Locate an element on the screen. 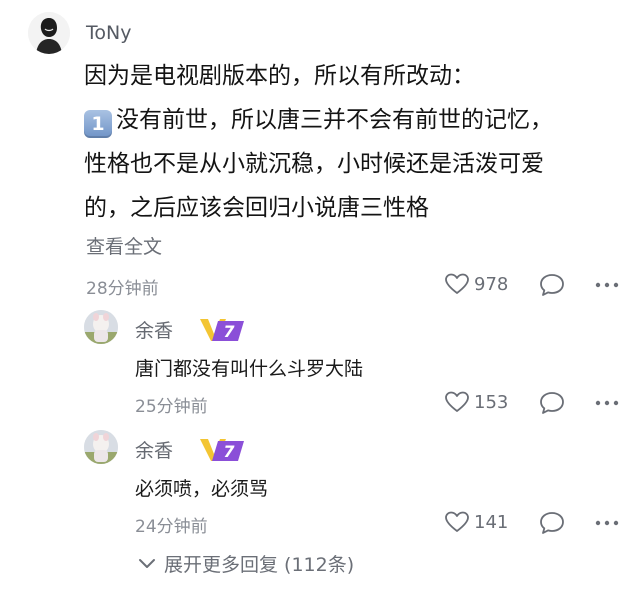 The width and height of the screenshot is (640, 591). like-button: 153 is located at coordinates (476, 402).